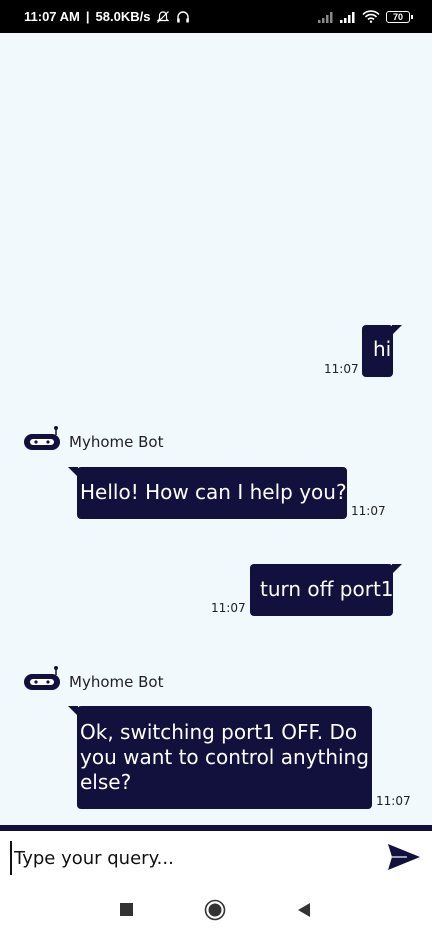 The height and width of the screenshot is (936, 432). I want to click on status-bar: 11:07 AM | 58.0KB/s 70, so click(216, 16).